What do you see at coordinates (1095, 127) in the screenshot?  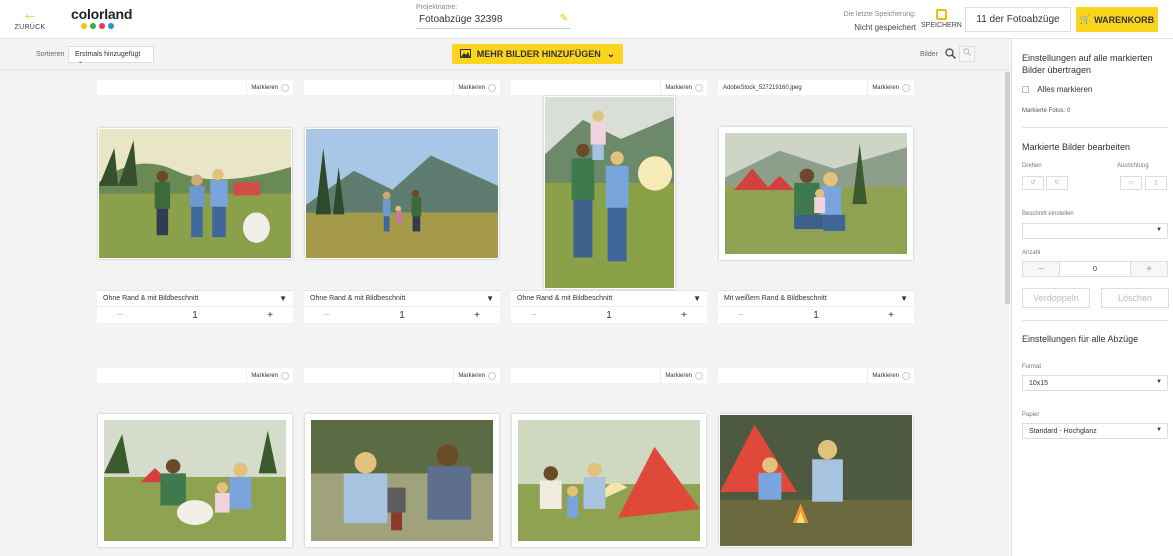 I see `divider` at bounding box center [1095, 127].